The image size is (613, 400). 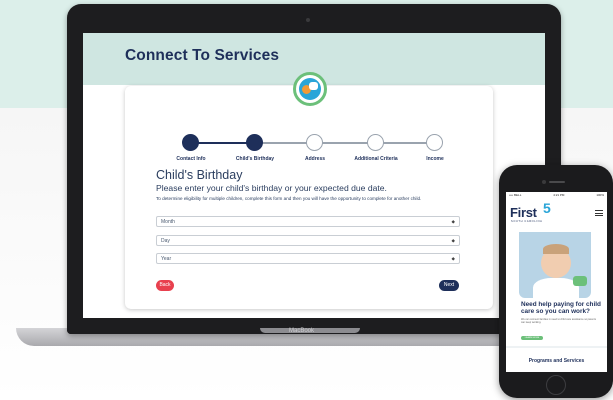 I want to click on phone-home-button, so click(x=556, y=385).